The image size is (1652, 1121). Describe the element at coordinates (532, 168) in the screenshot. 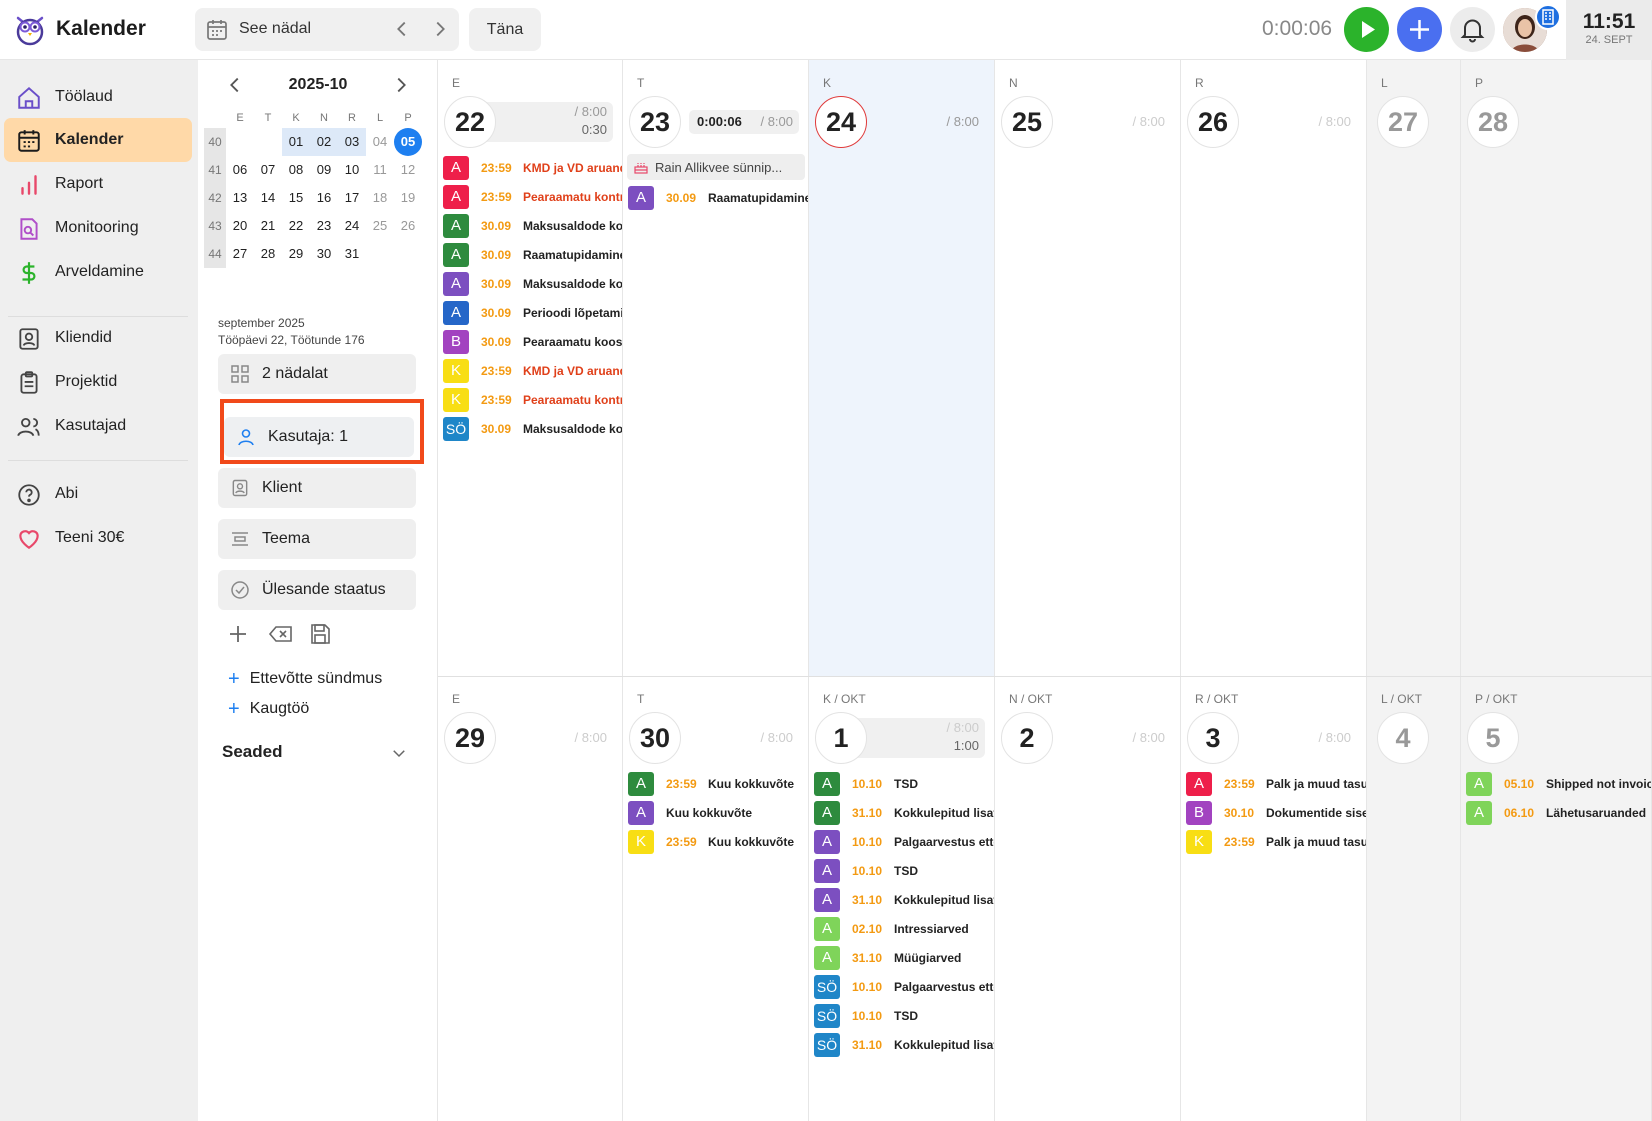

I see `task-event: A 23:59 KMD ja VD aruande` at that location.